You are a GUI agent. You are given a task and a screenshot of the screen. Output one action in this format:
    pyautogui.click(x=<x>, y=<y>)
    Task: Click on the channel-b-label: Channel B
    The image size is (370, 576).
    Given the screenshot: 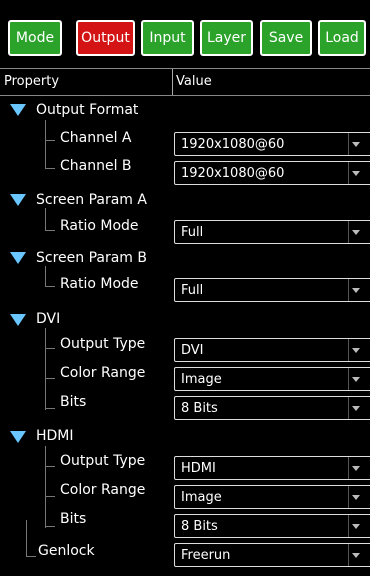 What is the action you would take?
    pyautogui.click(x=96, y=166)
    